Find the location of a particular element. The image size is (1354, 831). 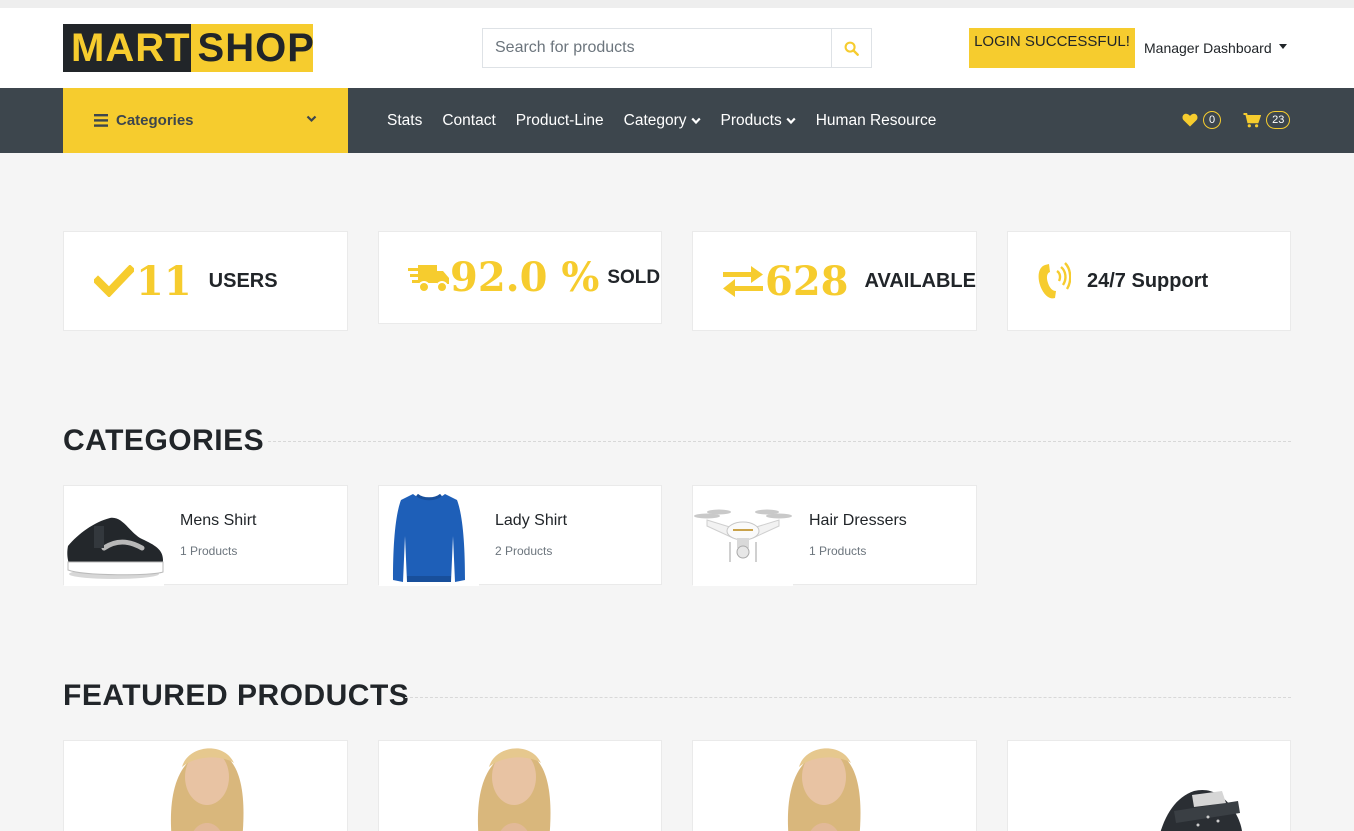

stat-label: USERS is located at coordinates (243, 280).